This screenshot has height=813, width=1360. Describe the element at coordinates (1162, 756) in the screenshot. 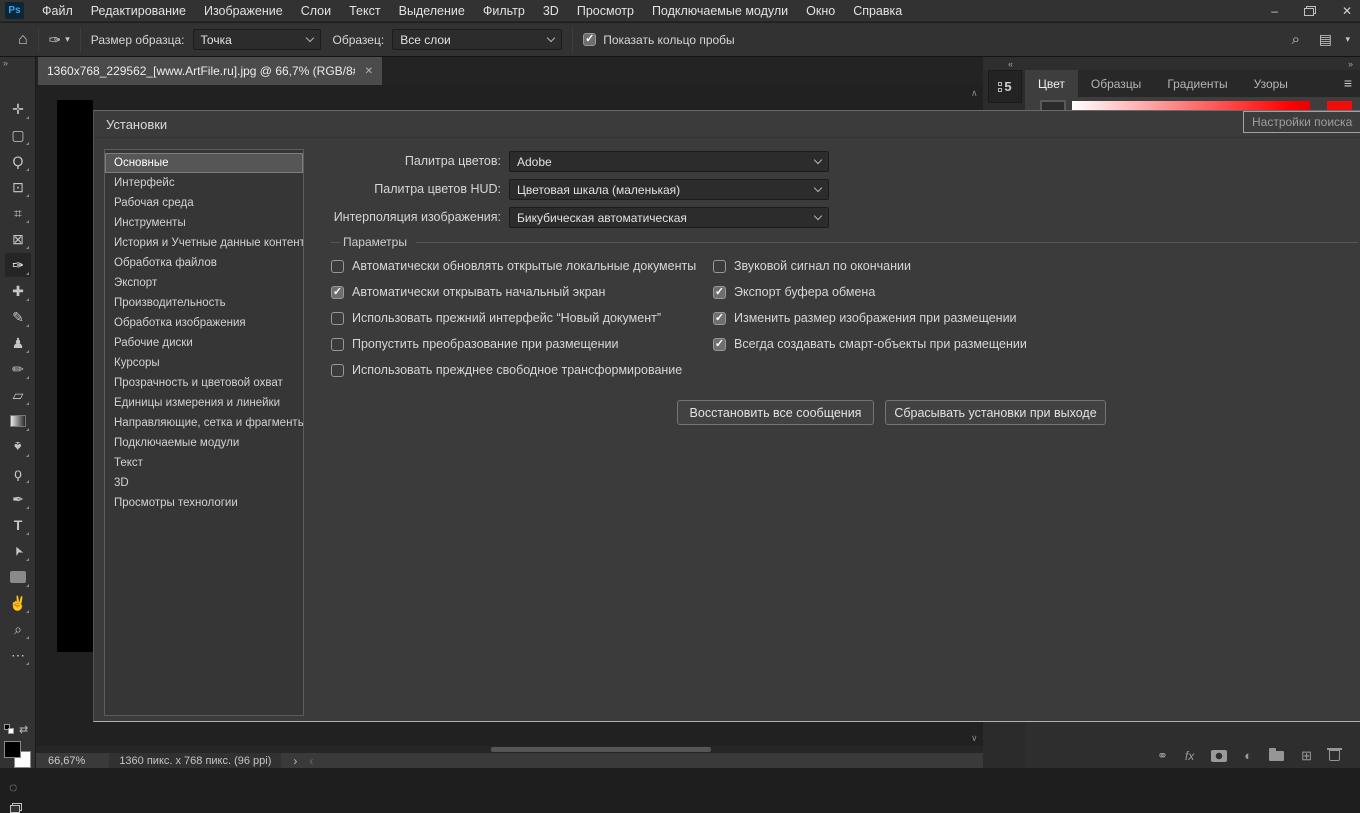

I see `link-layers-icon: ⚭` at that location.